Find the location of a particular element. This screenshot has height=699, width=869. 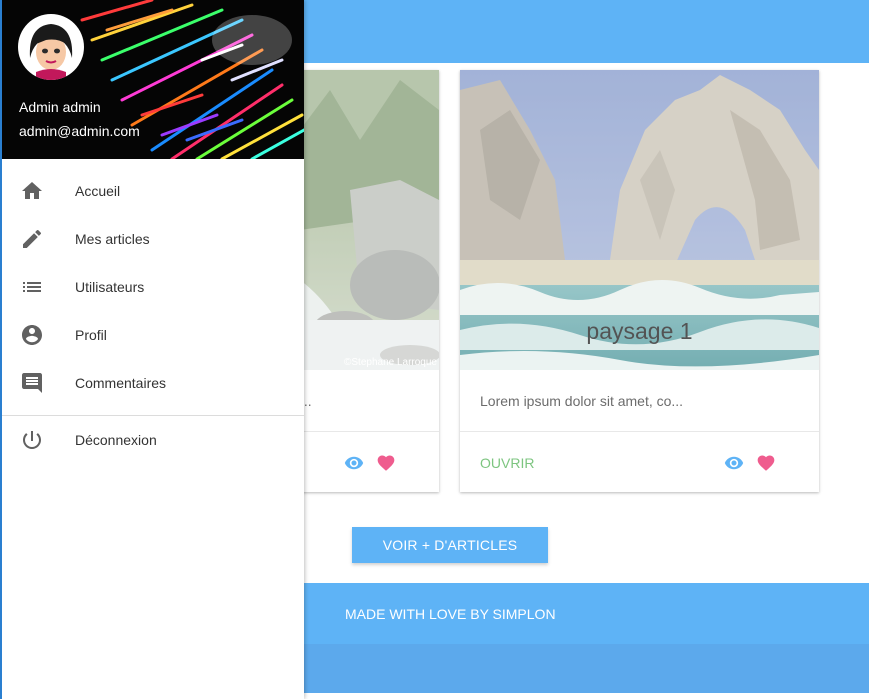

power-icon is located at coordinates (32, 440).